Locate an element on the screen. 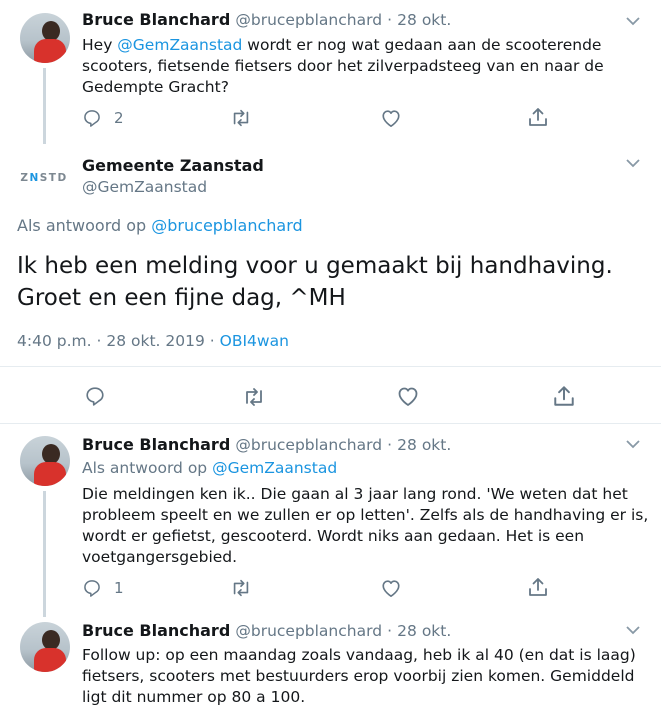 The height and width of the screenshot is (712, 661). tweet-metadata: 4:40 p.m. · 28 okt. 2019 · OBI4wan is located at coordinates (153, 341).